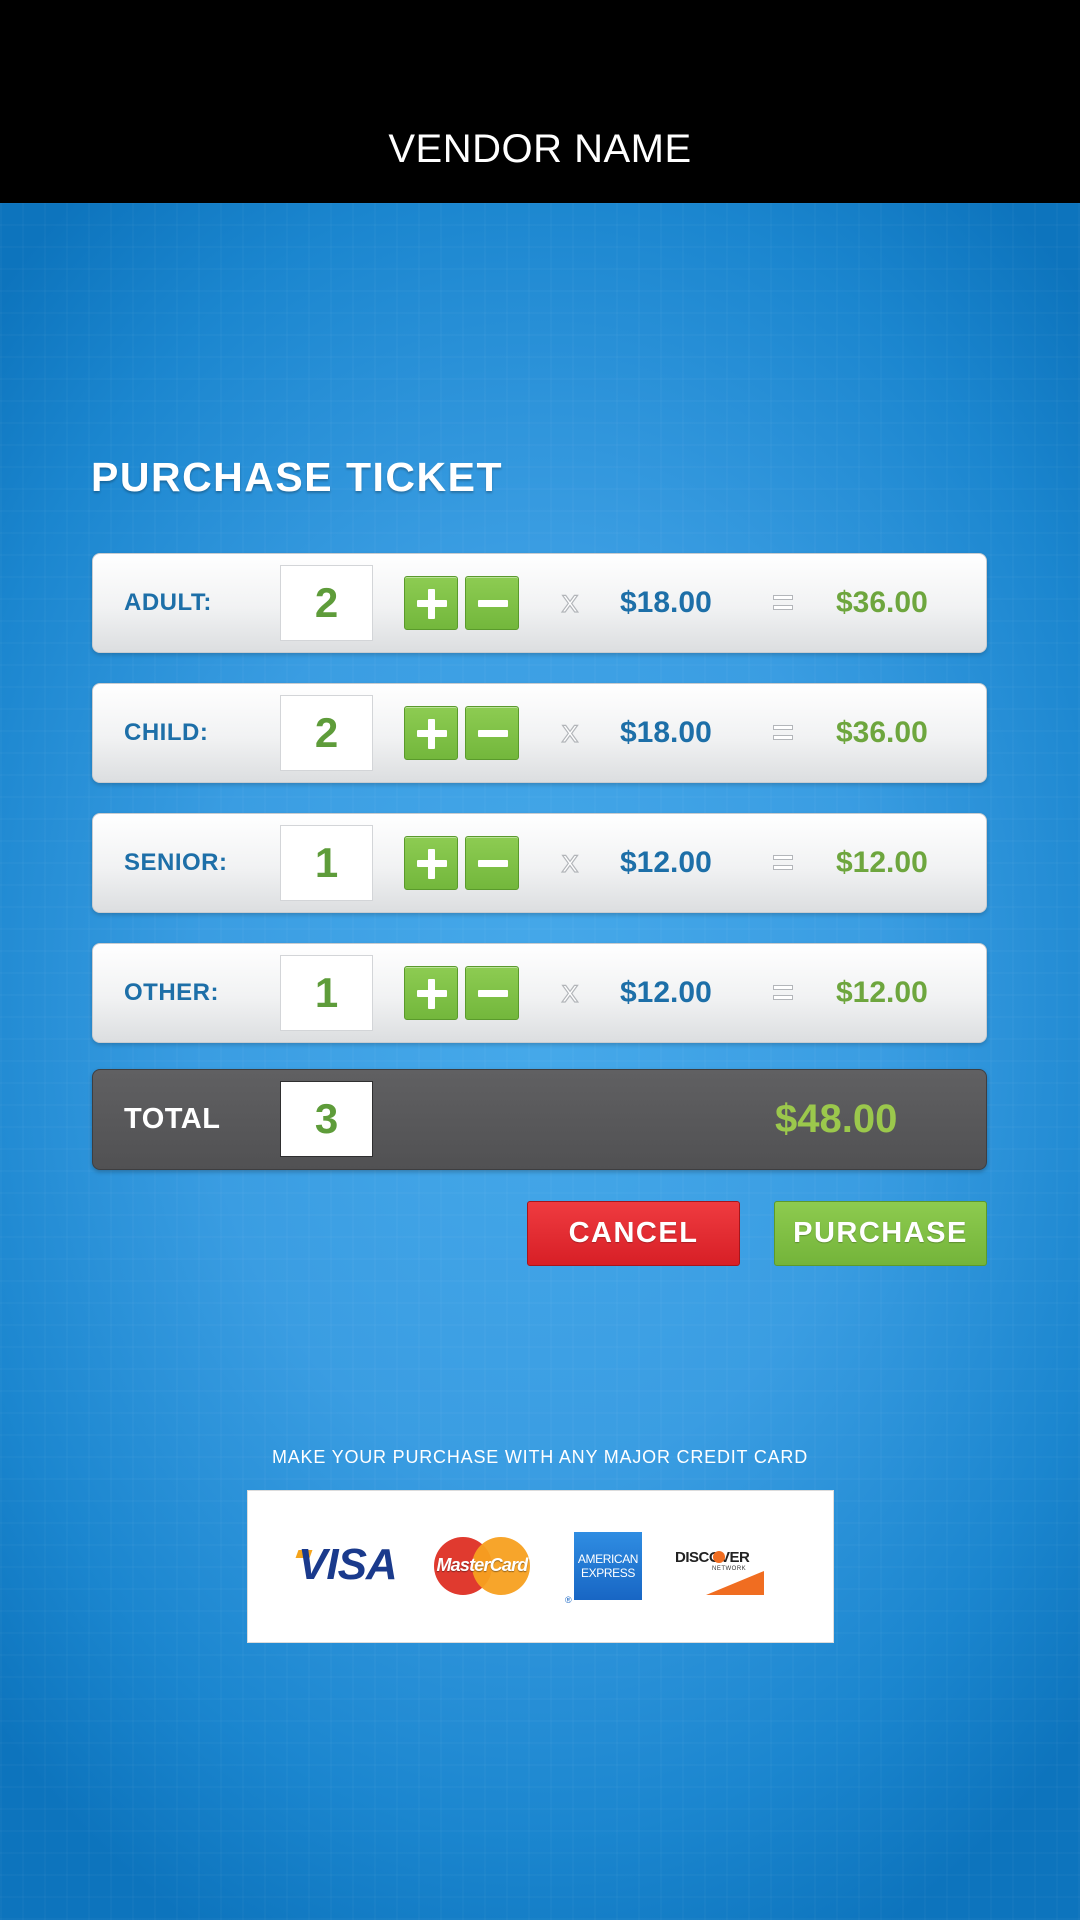  I want to click on amex-logo: AMERICAN EXPRESS, so click(608, 1566).